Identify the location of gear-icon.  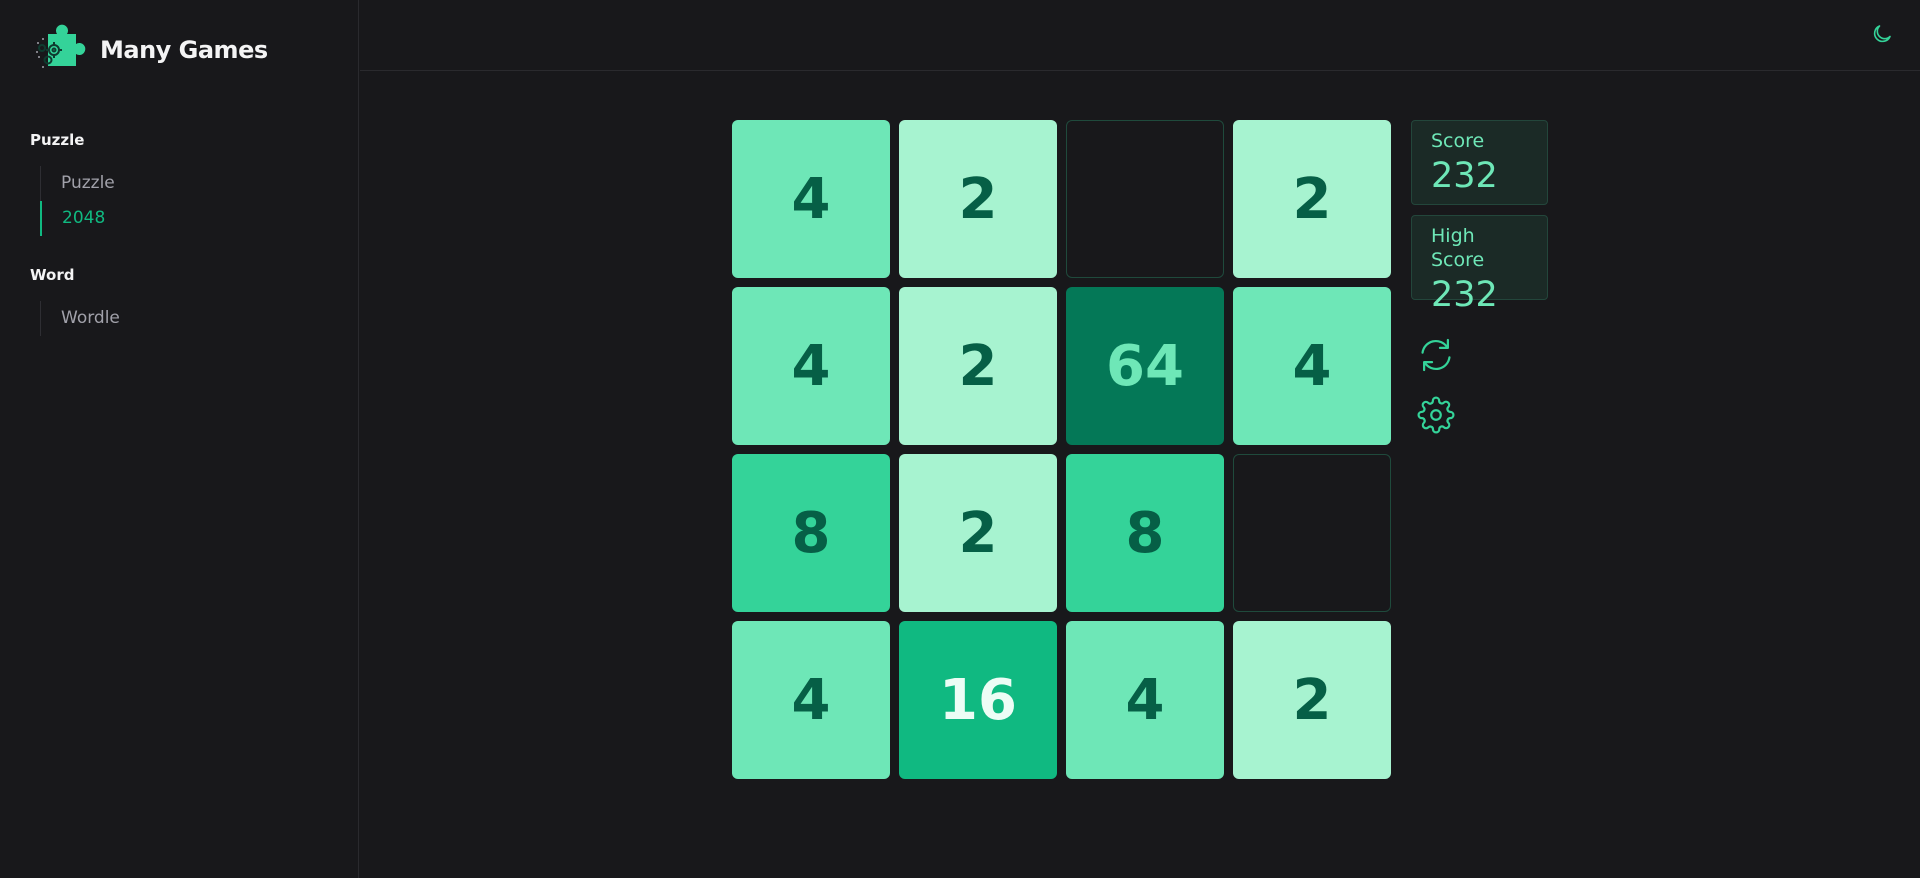
(1436, 415).